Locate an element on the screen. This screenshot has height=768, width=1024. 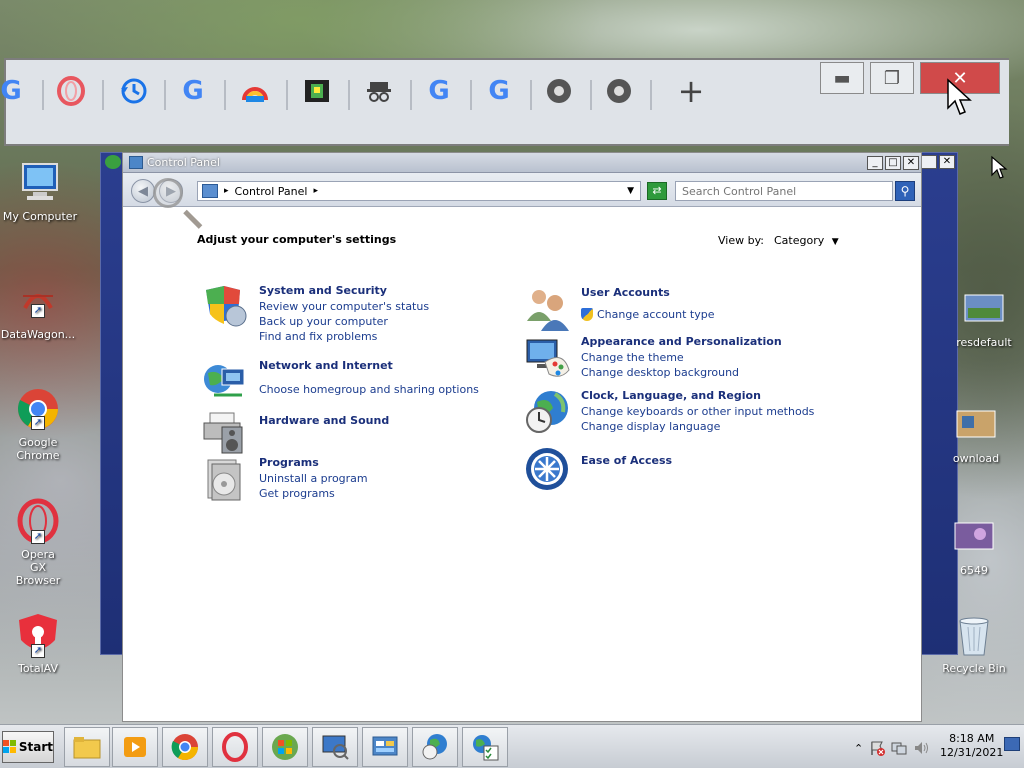
printer-speaker-icon is located at coordinates (225, 432).